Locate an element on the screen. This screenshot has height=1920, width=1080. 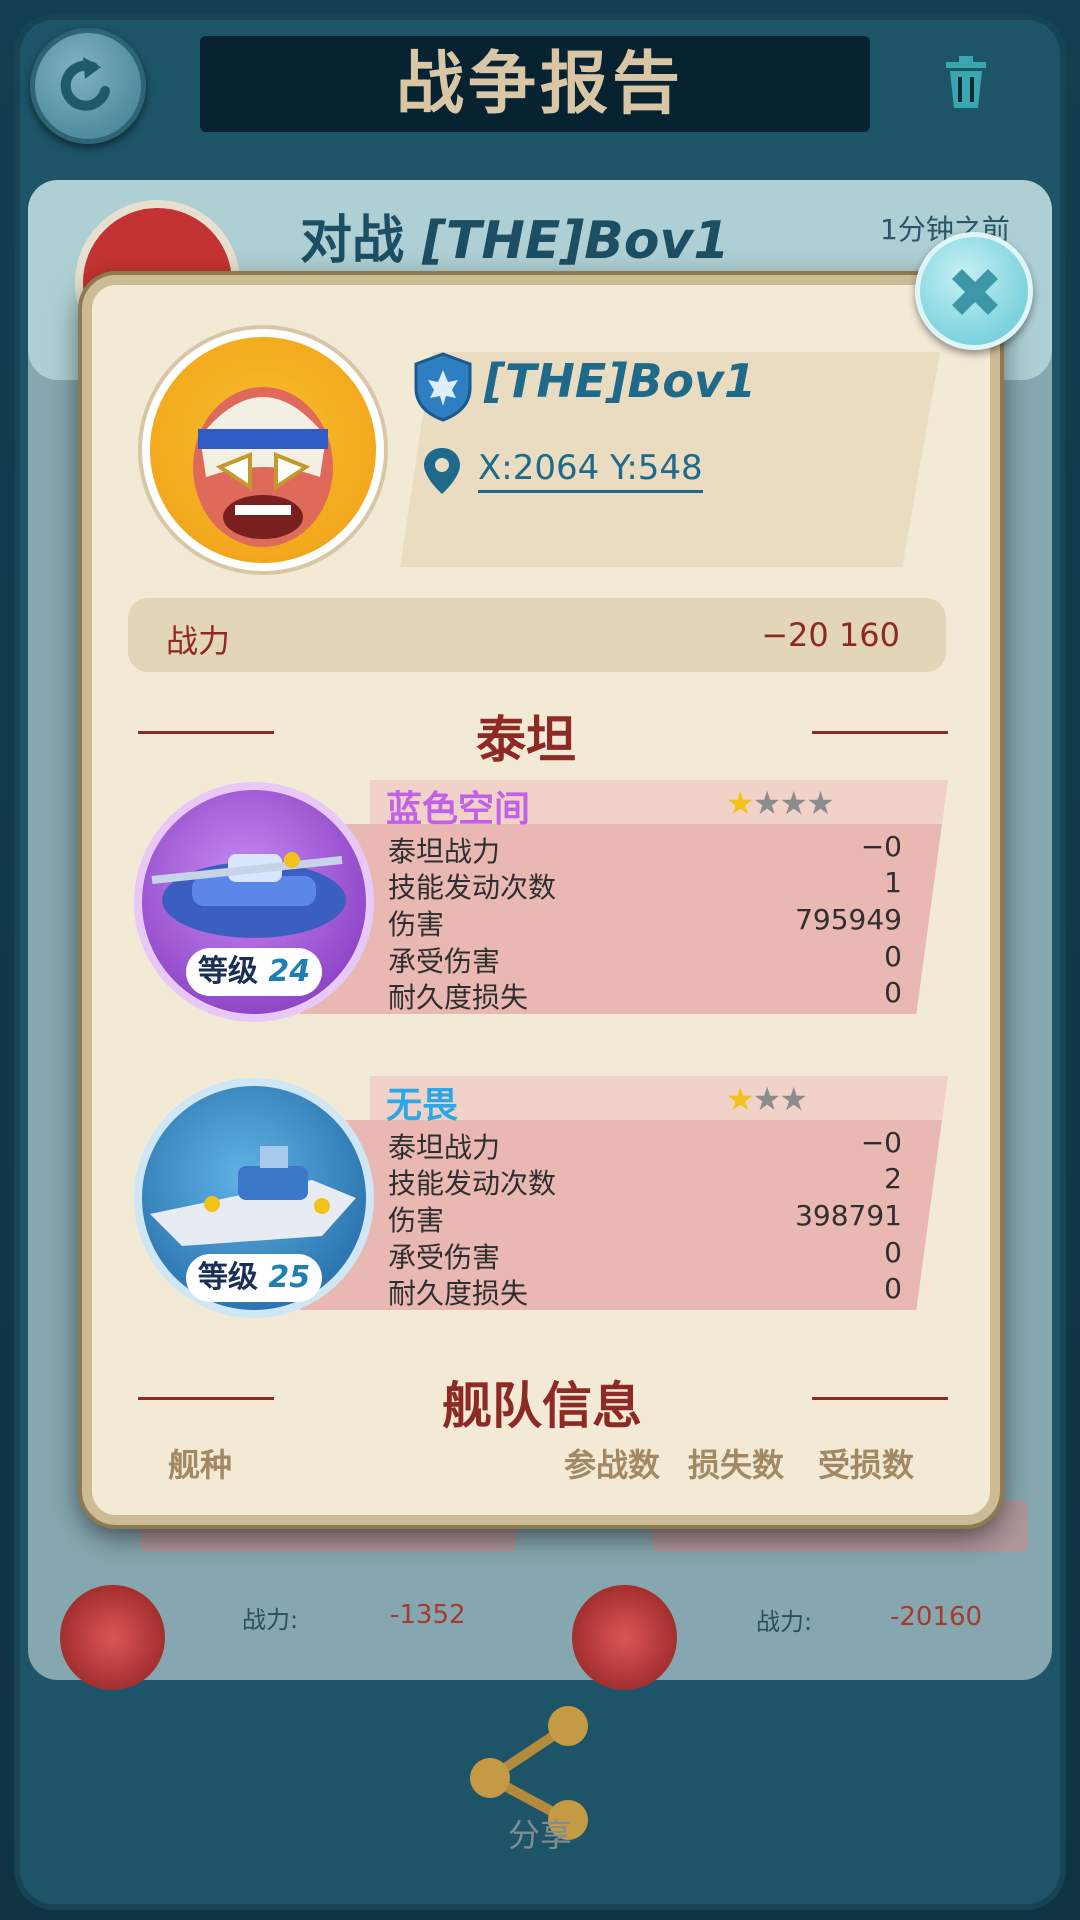
right-ship-icon is located at coordinates (624, 1637).